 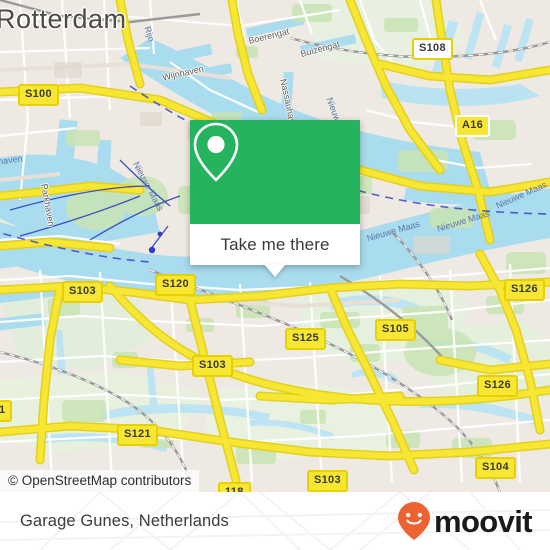 I want to click on road-shield-s125: S125, so click(x=305, y=339).